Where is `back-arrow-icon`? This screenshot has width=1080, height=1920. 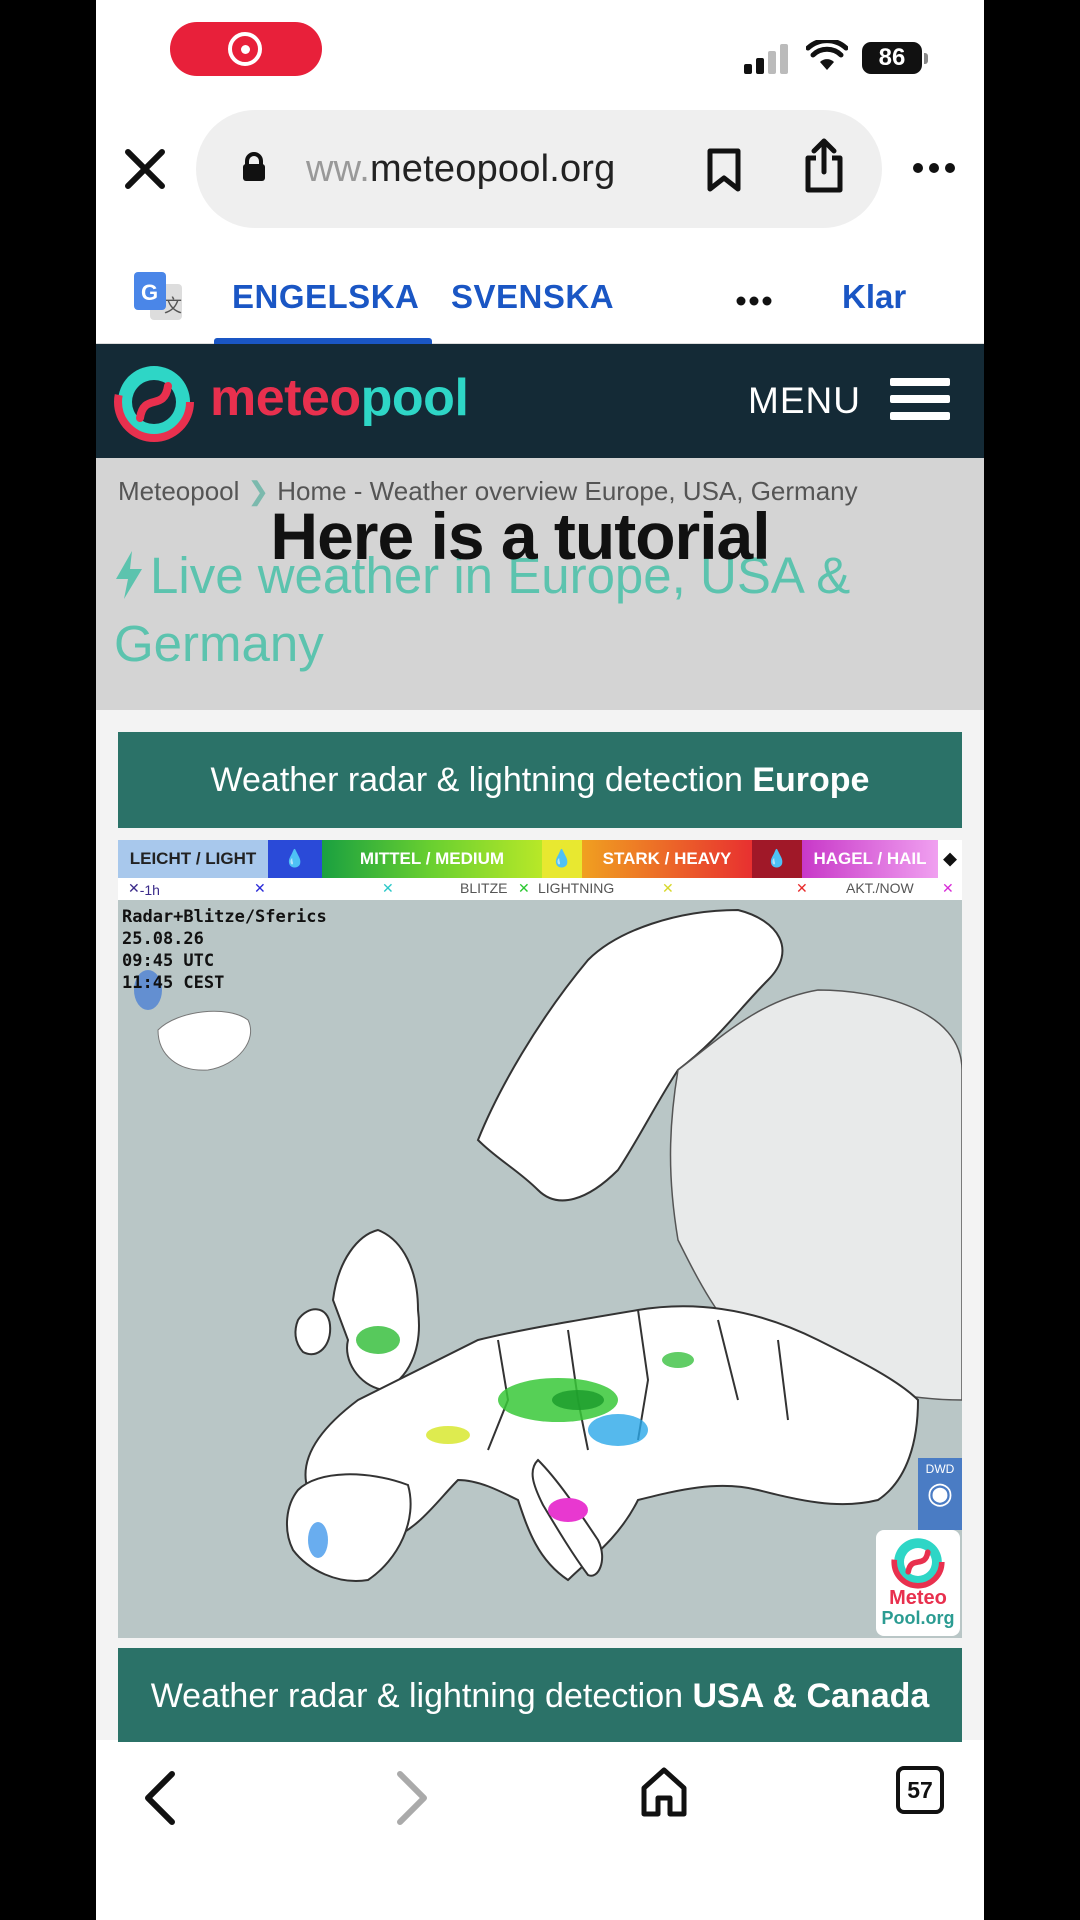 back-arrow-icon is located at coordinates (160, 1798).